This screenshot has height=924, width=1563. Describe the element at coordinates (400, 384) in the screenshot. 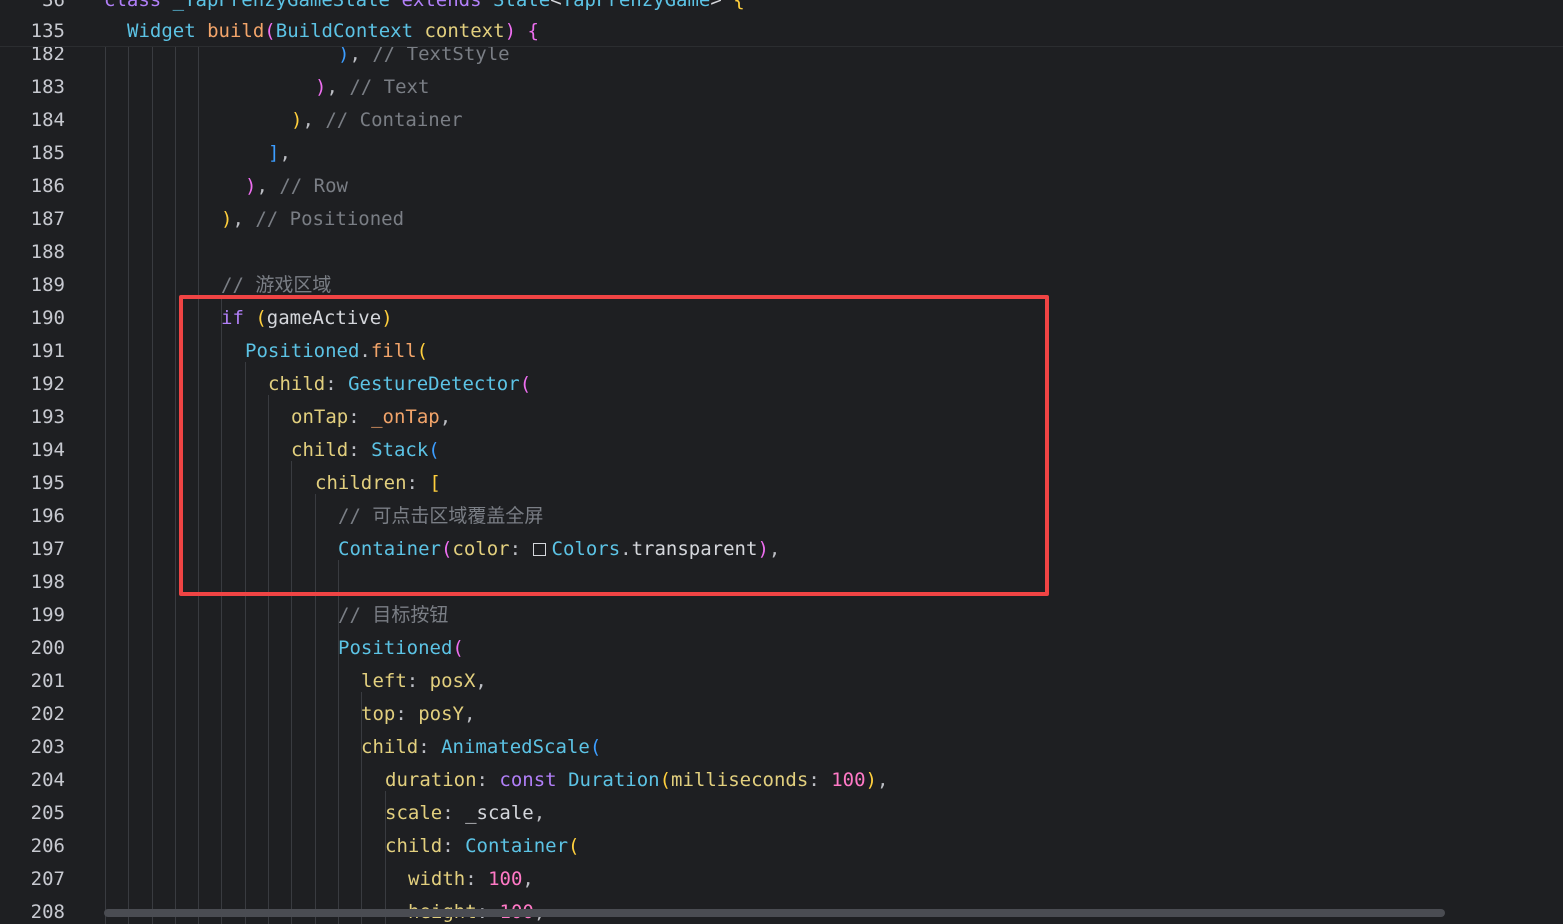

I see `code-line: child: GestureDetector(` at that location.